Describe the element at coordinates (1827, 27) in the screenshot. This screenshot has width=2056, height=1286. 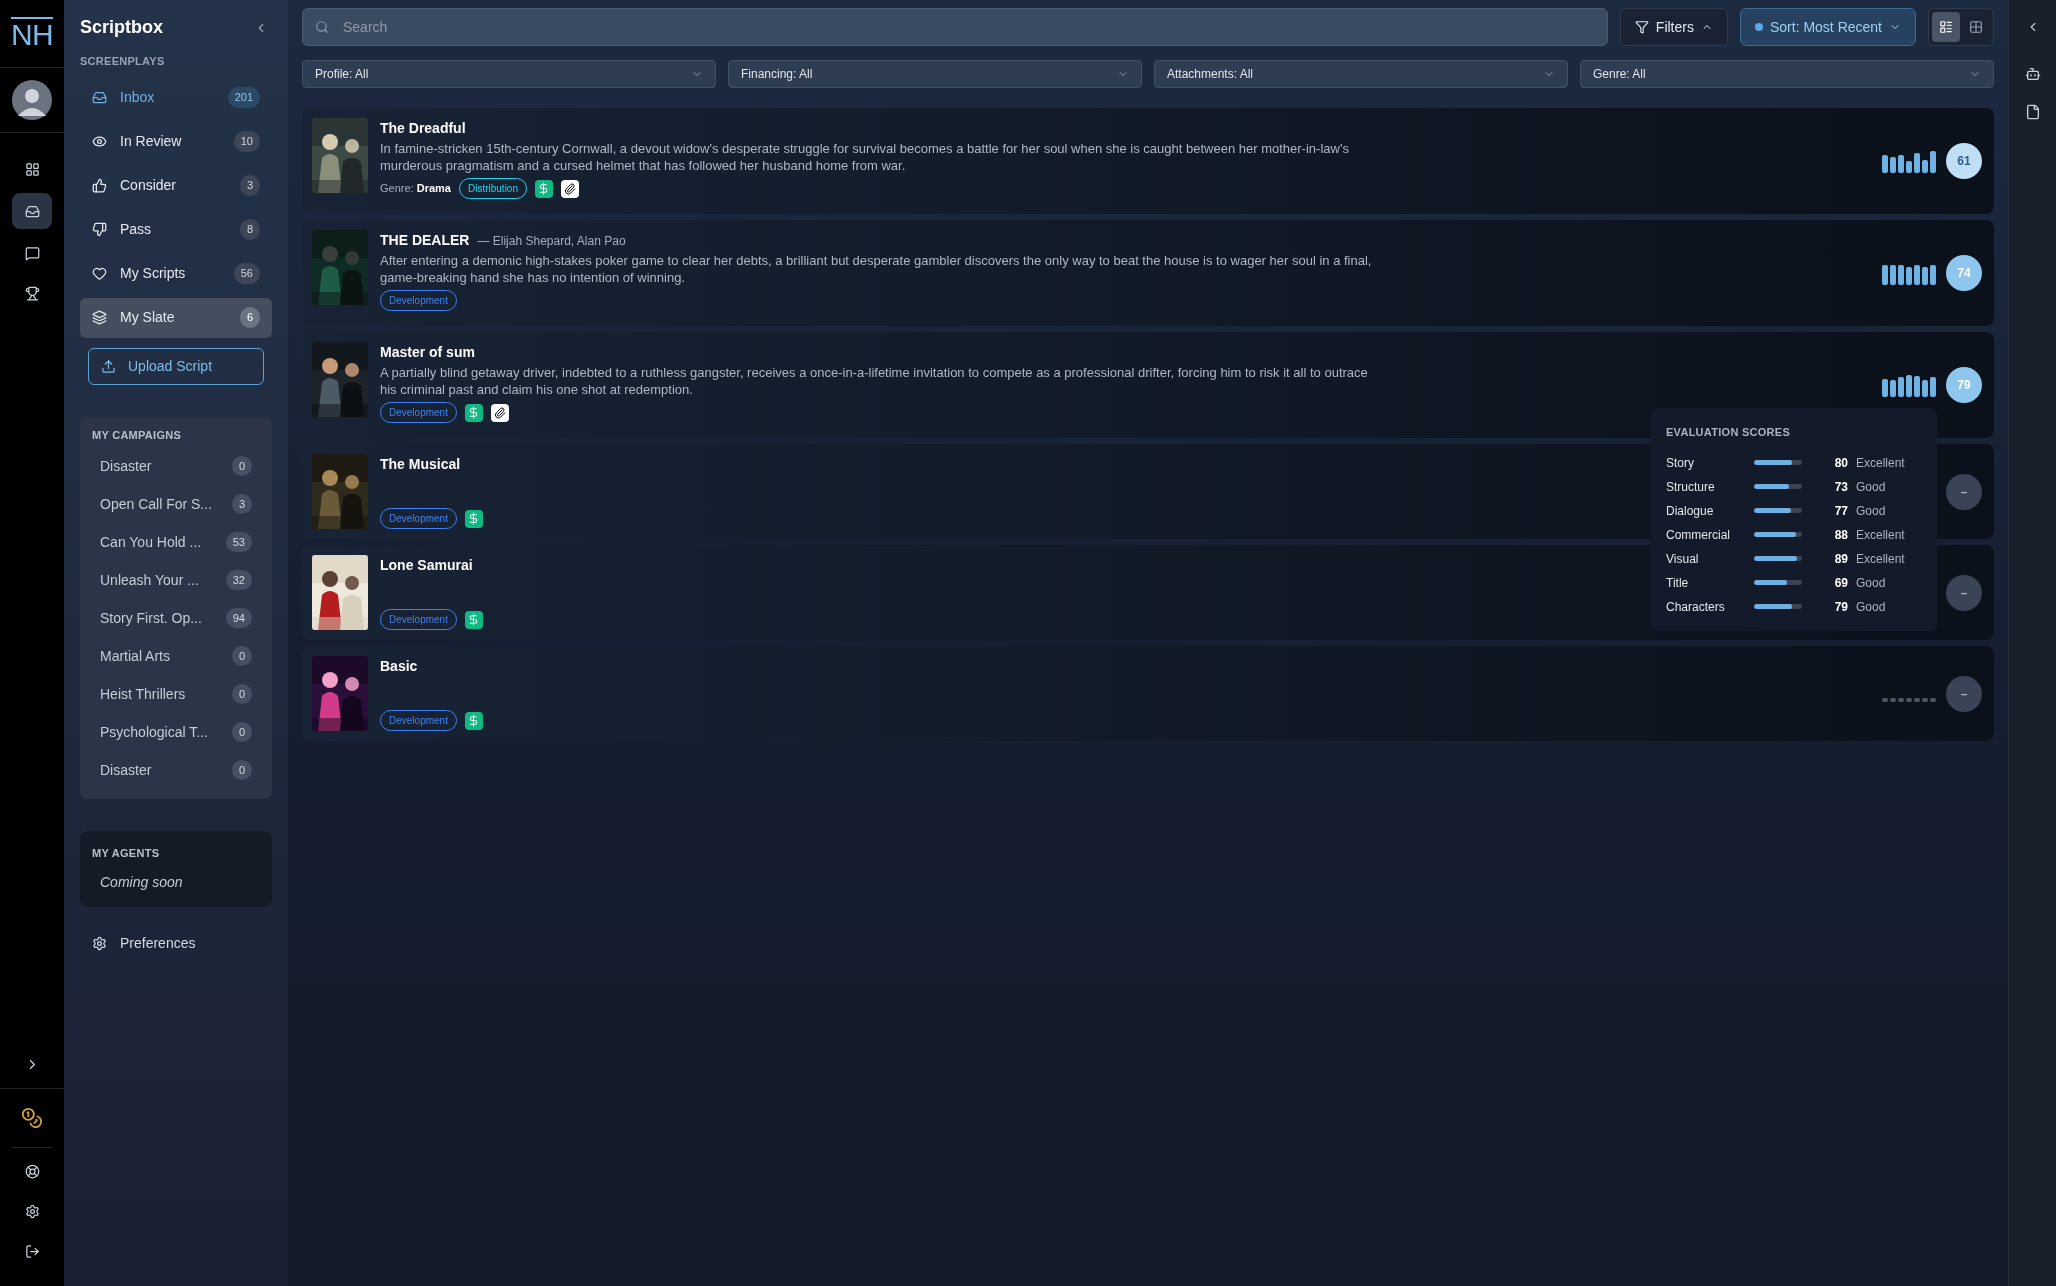
I see `sort-button: Sort: Most Recent` at that location.